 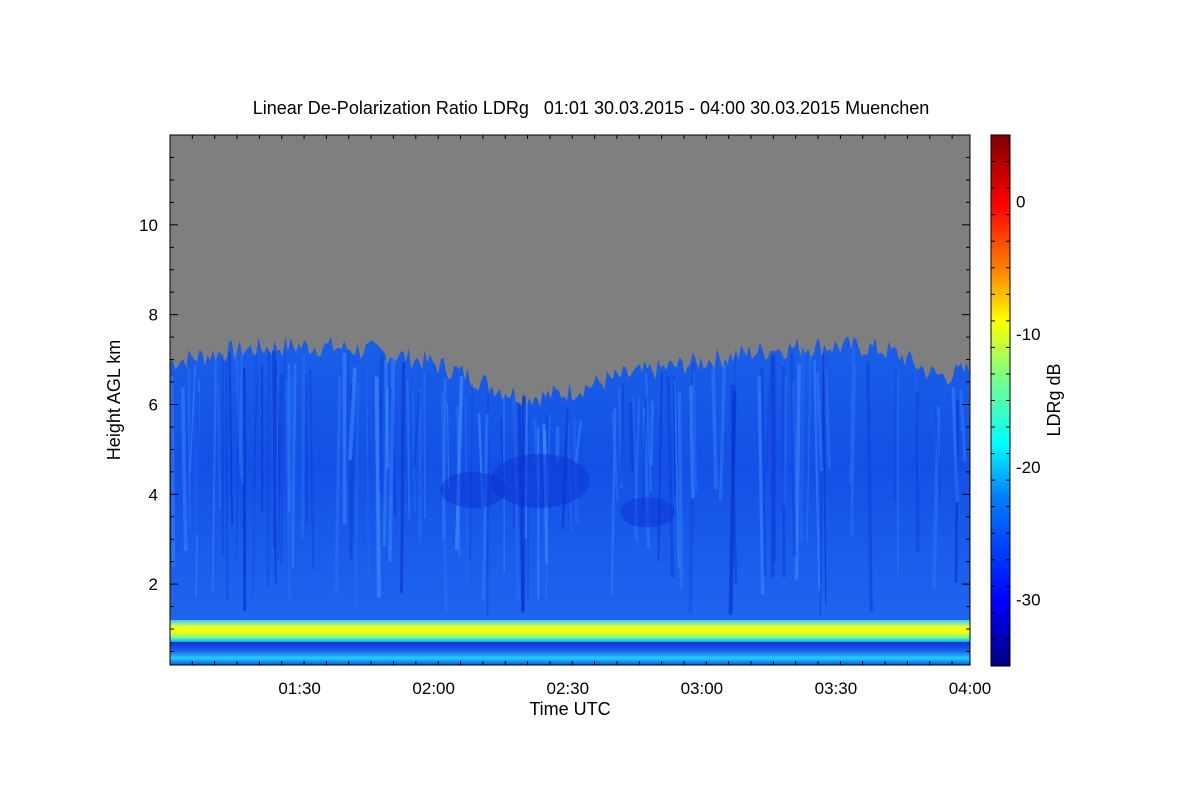 I want to click on y-tick-label: 6, so click(x=153, y=404).